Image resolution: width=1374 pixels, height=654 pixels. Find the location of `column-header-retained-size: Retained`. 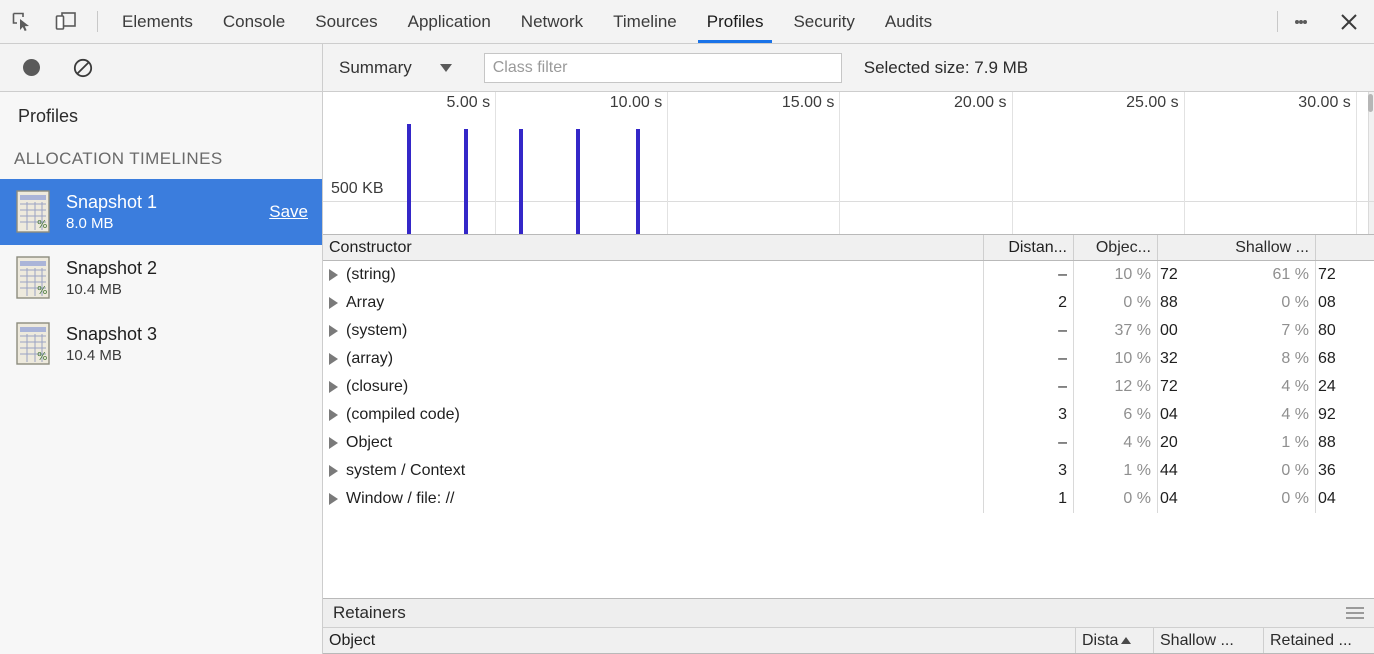

column-header-retained-size: Retained is located at coordinates (1345, 247).